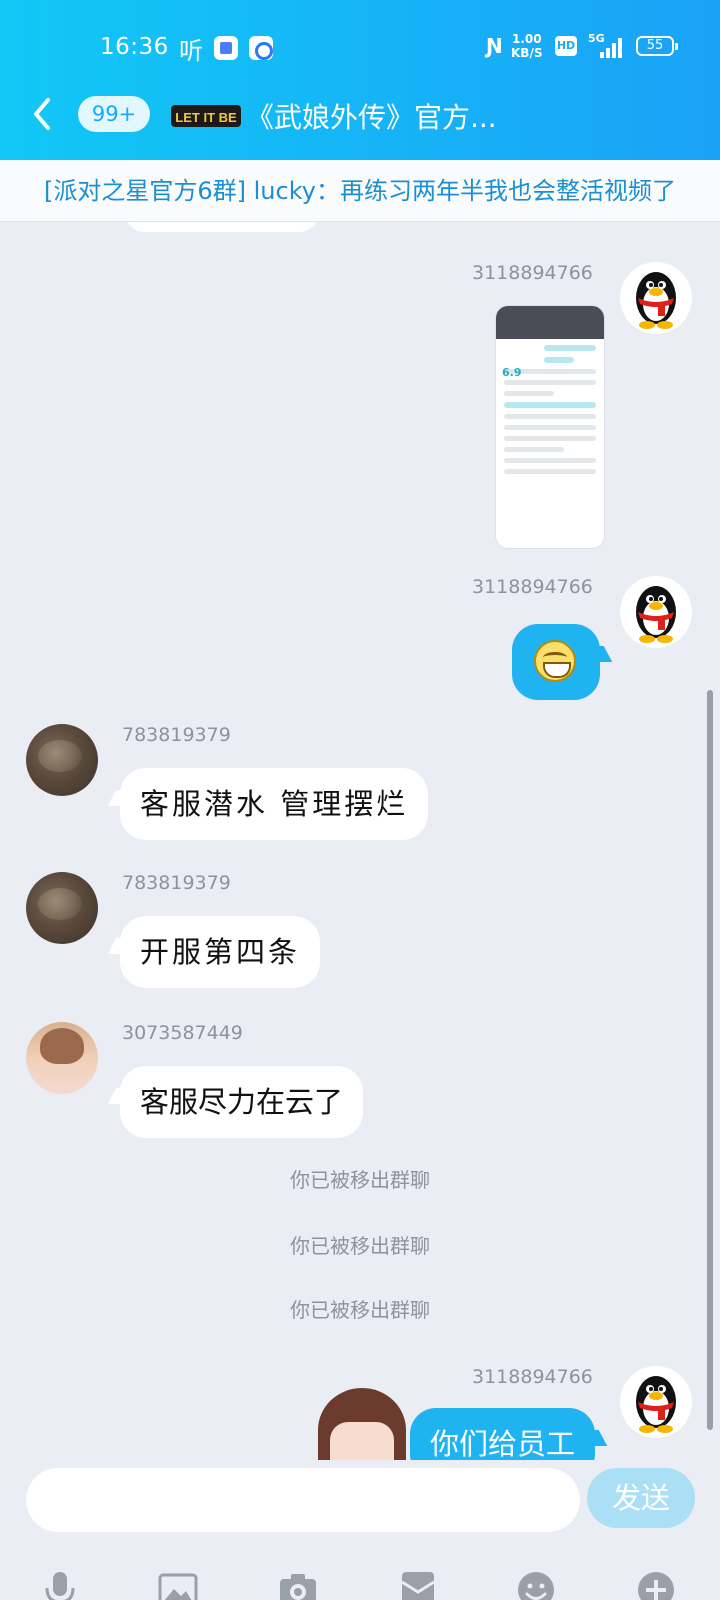 Image resolution: width=720 pixels, height=1600 pixels. What do you see at coordinates (566, 46) in the screenshot?
I see `hd-badge: HD` at bounding box center [566, 46].